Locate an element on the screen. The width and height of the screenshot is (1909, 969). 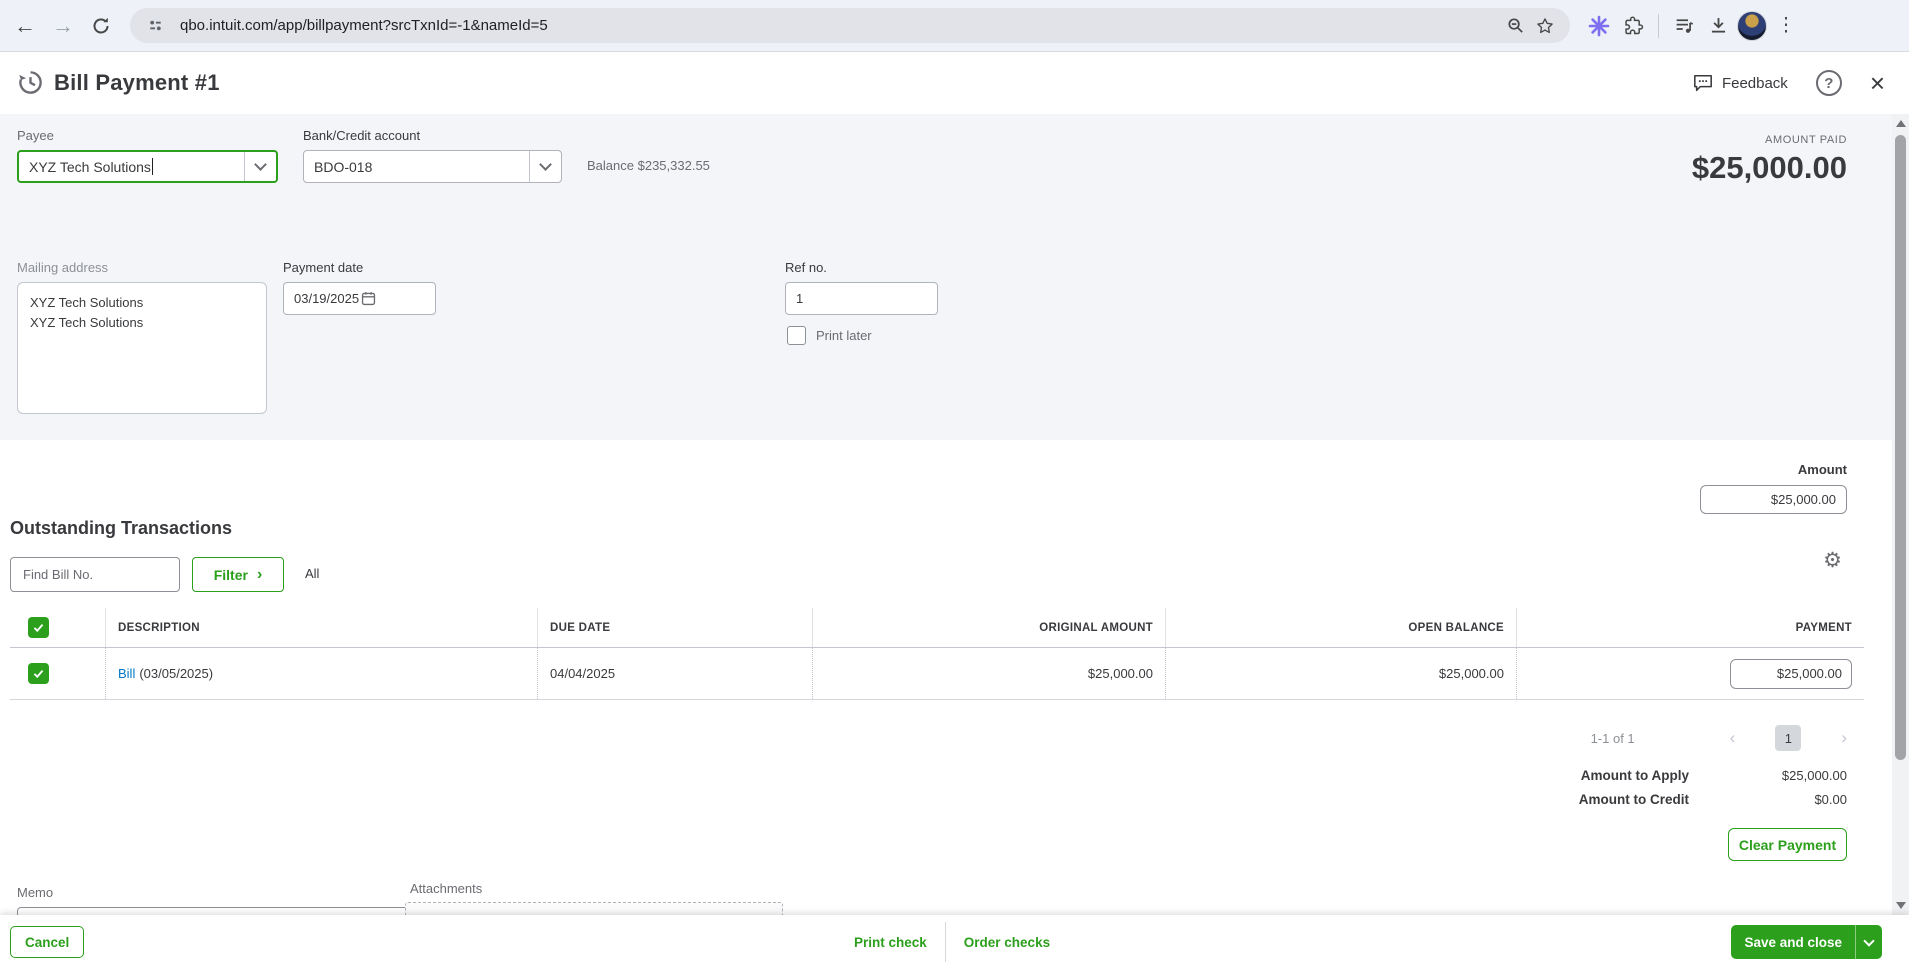
extensions-area: ⋮ is located at coordinates (1692, 25).